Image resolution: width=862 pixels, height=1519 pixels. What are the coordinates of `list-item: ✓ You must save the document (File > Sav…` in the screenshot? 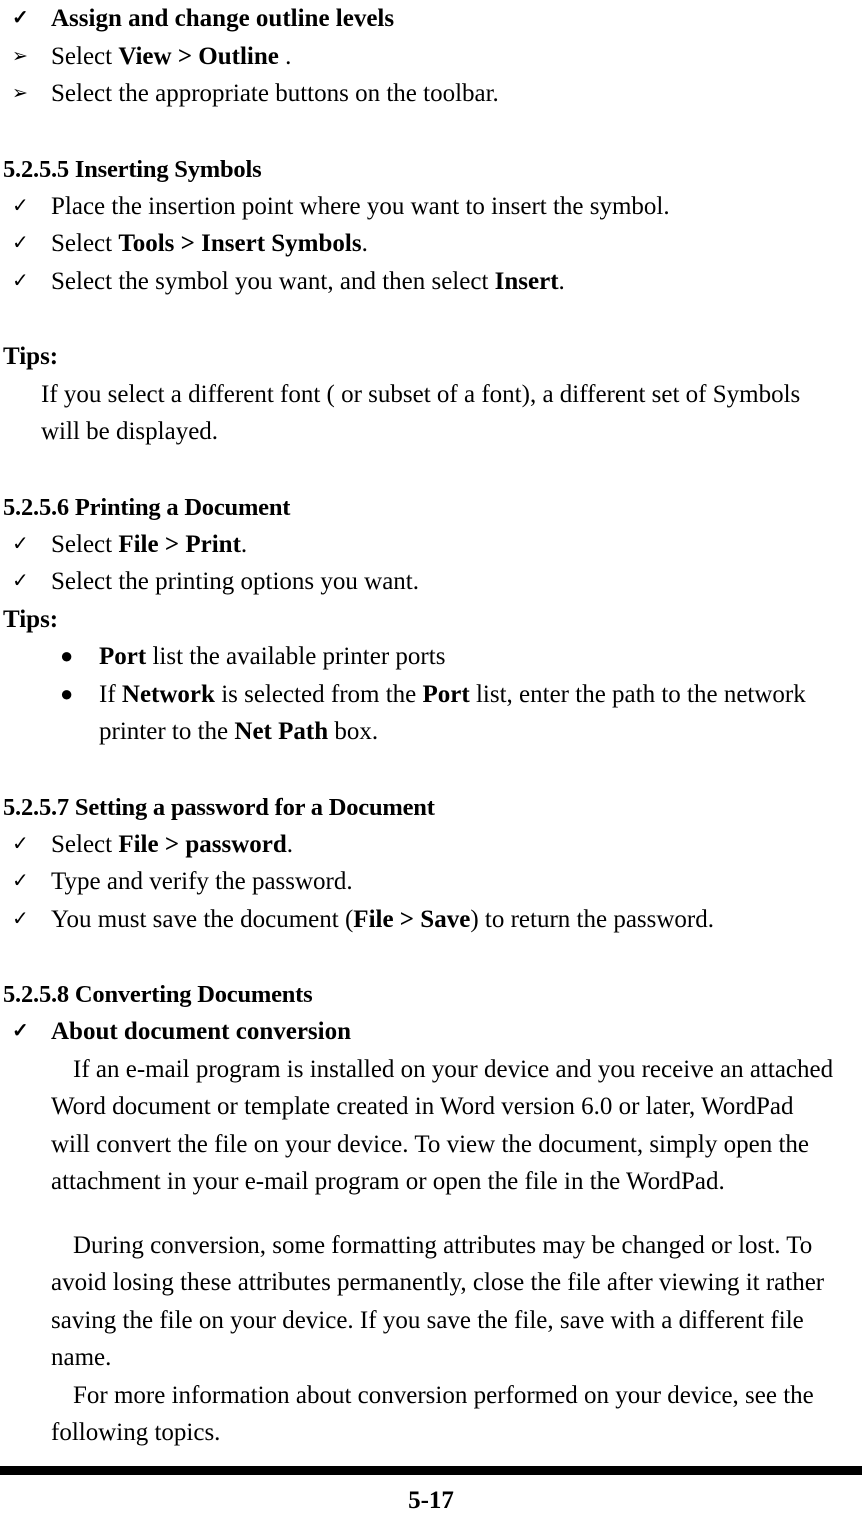 It's located at (419, 920).